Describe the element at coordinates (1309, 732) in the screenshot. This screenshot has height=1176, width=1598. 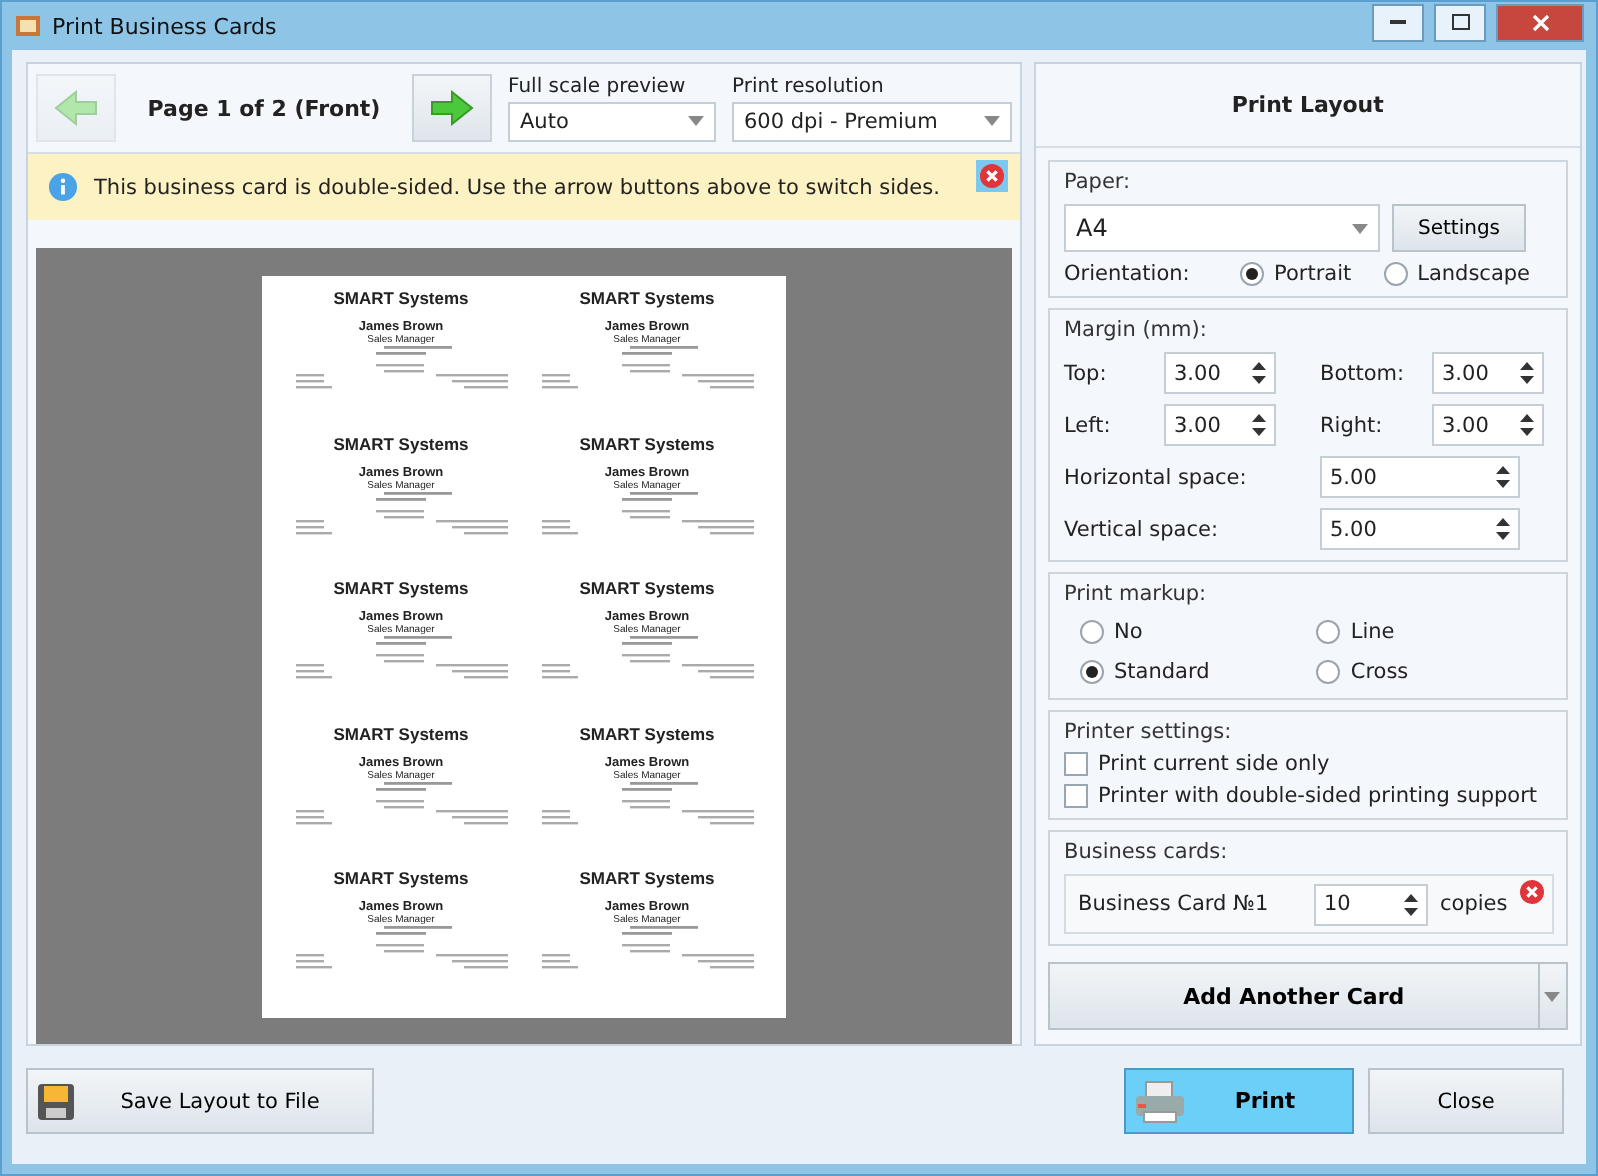
I see `group-legend: Printer settings:` at that location.